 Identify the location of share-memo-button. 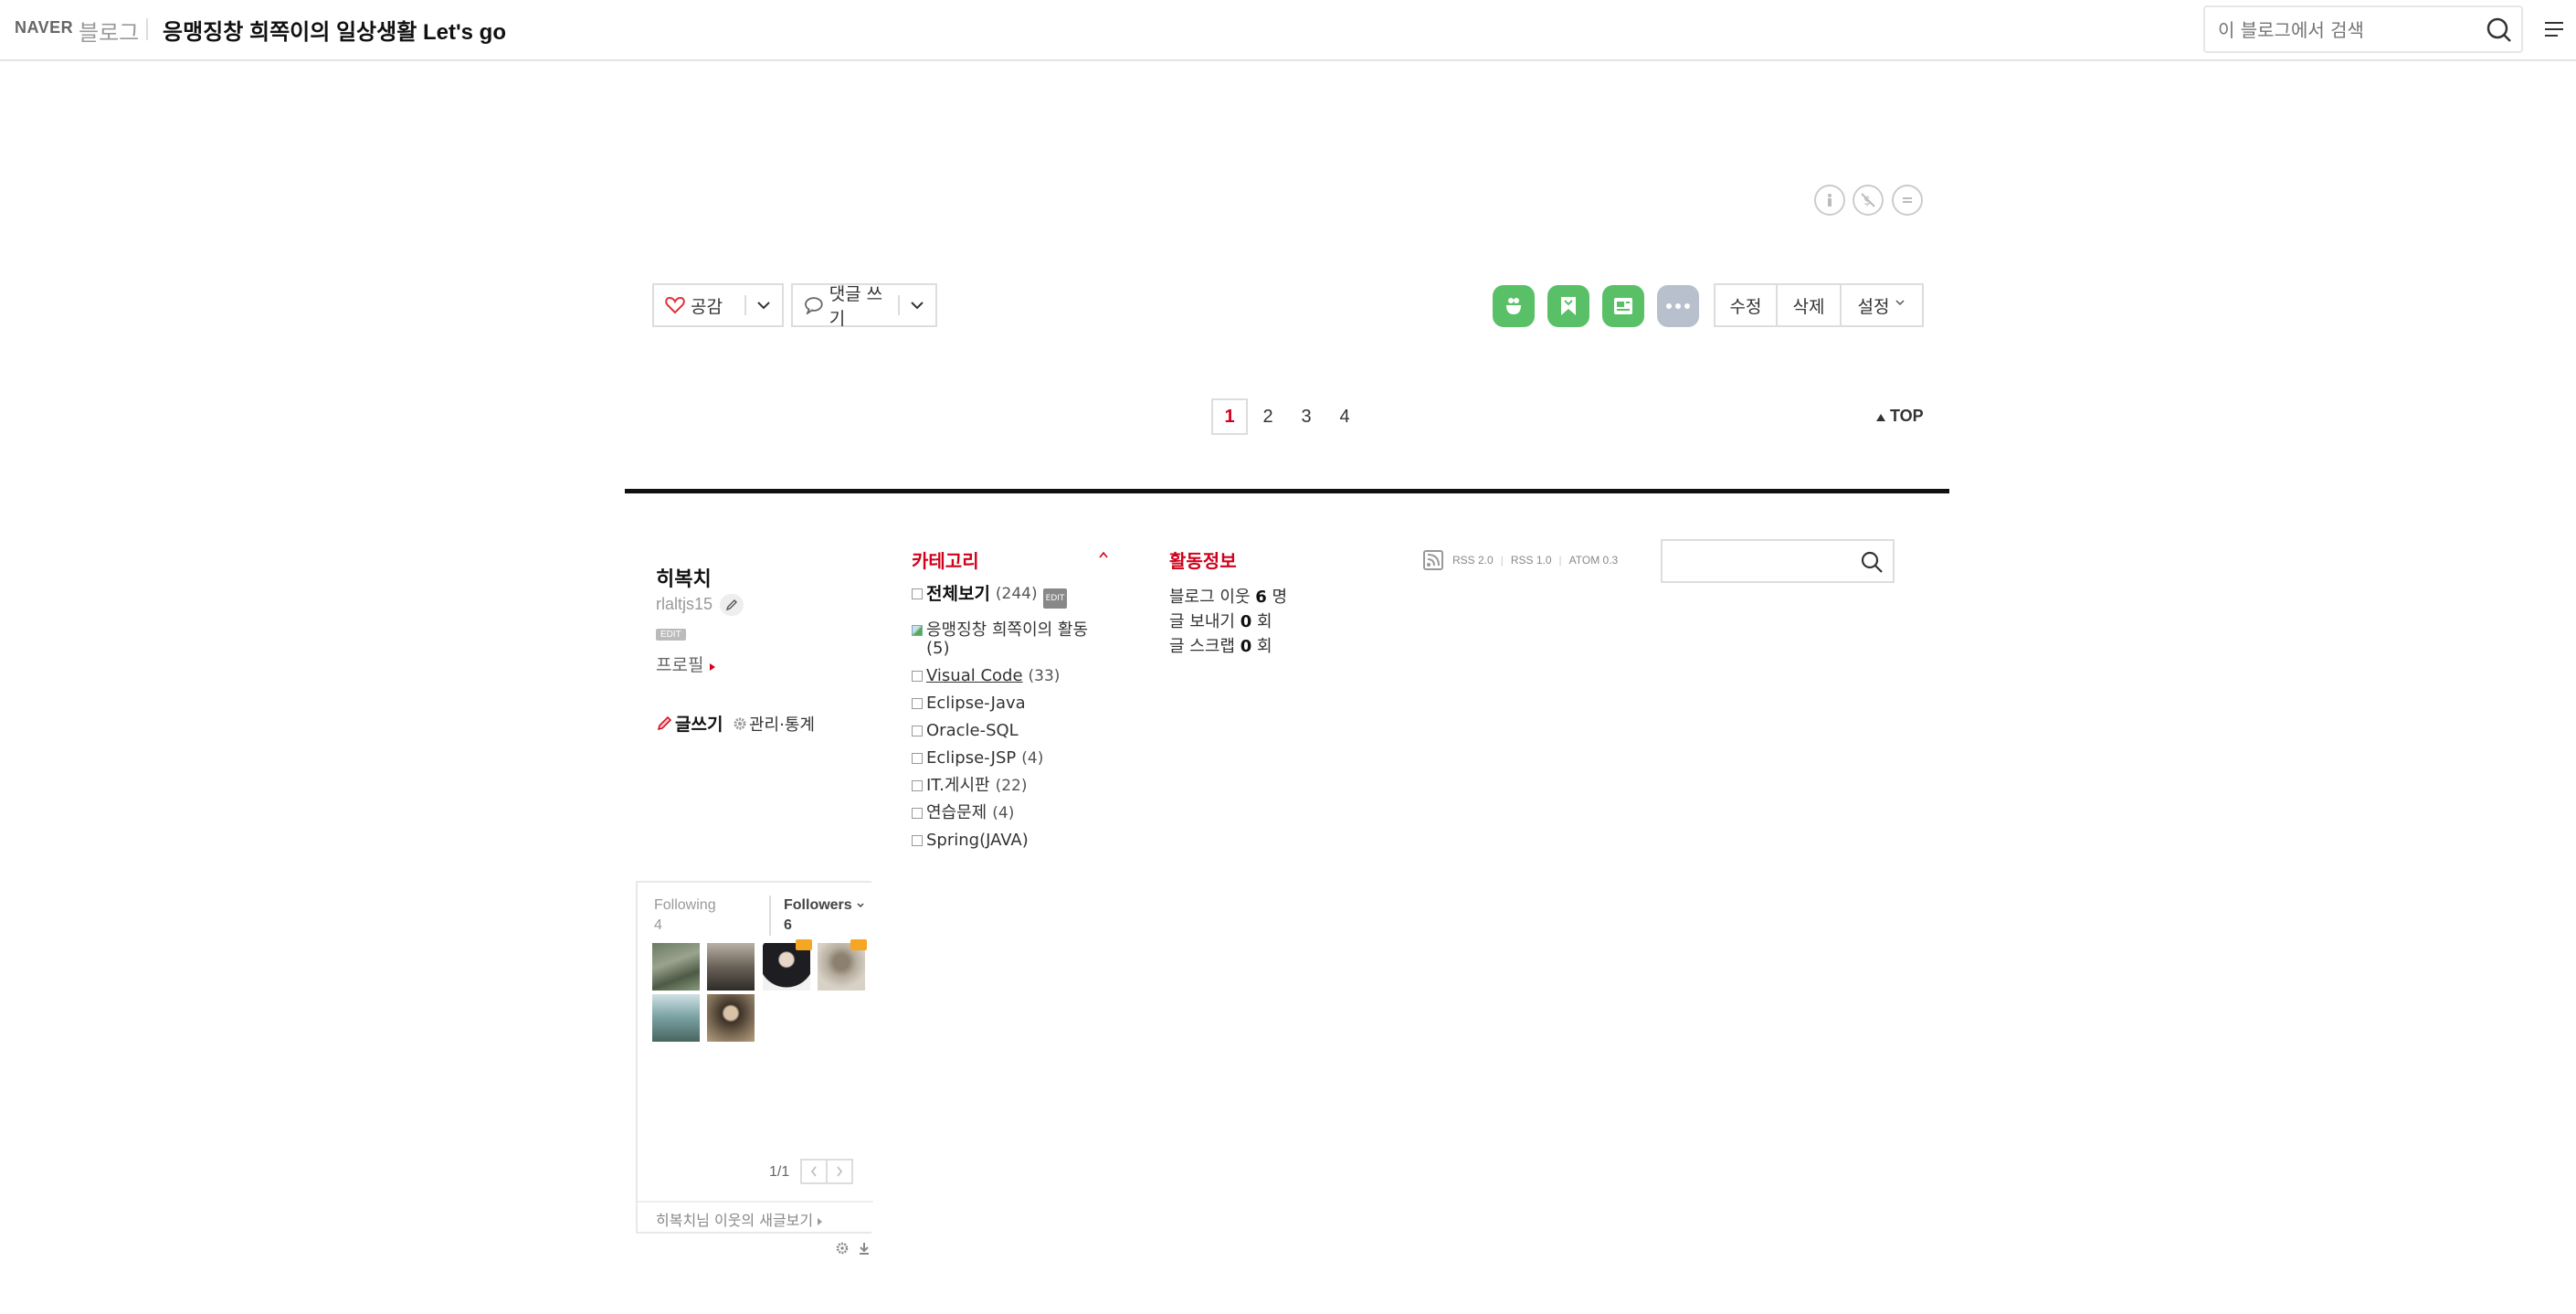
(1514, 306).